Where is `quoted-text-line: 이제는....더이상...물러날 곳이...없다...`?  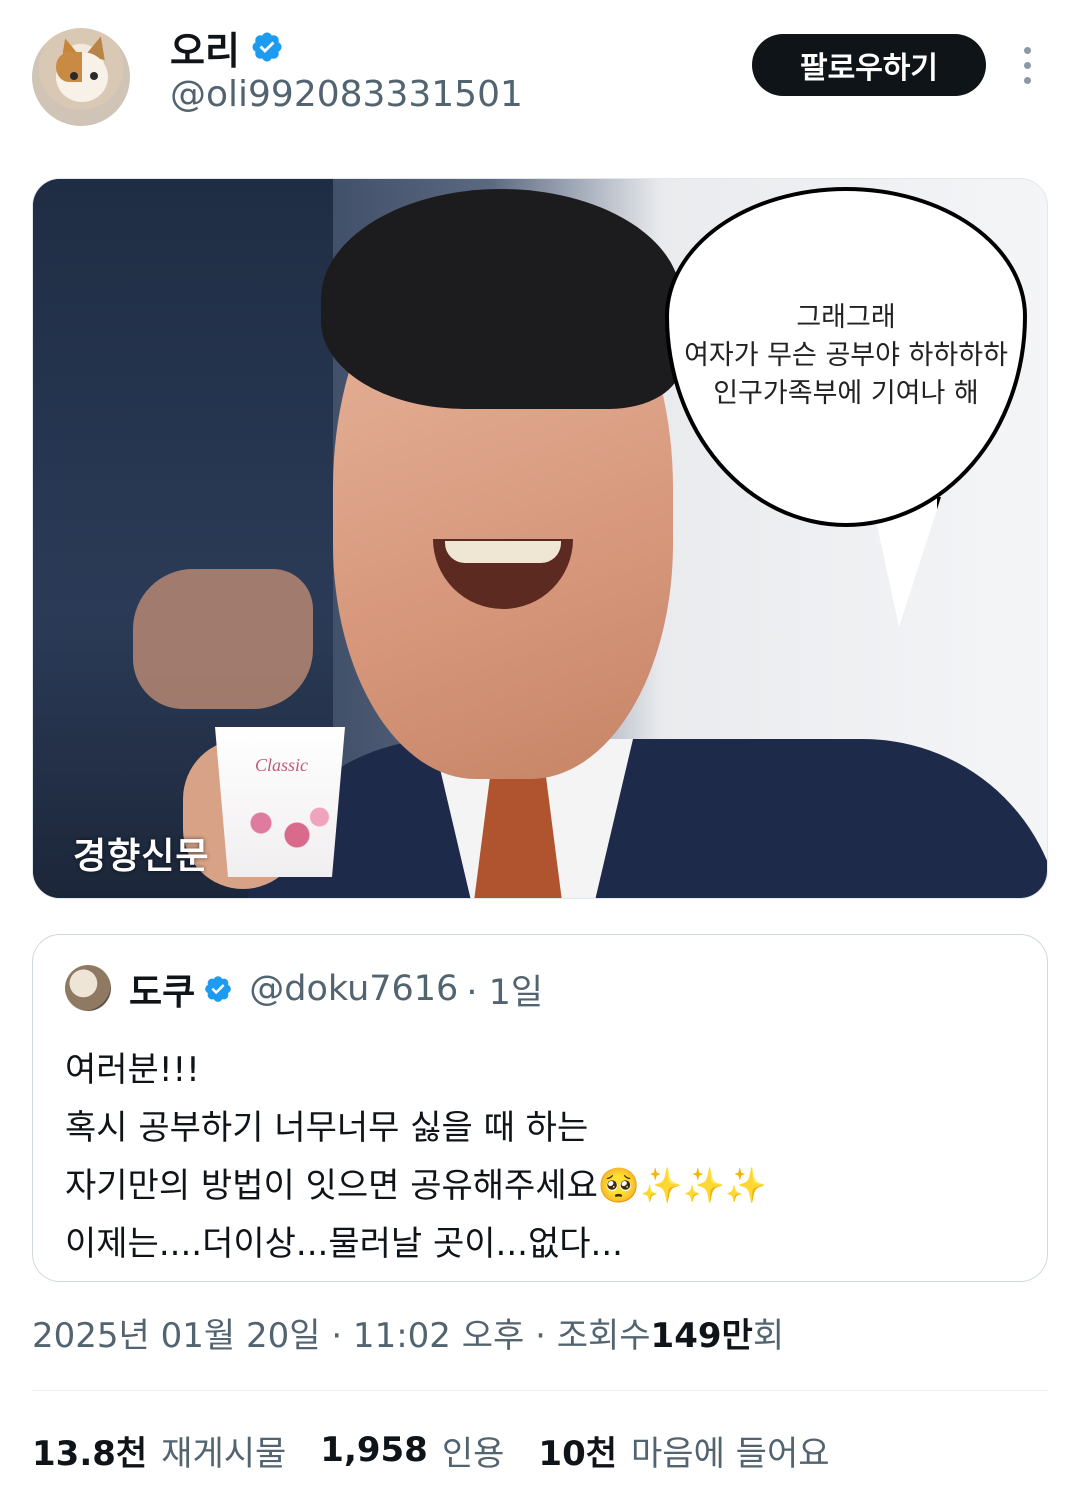 quoted-text-line: 이제는....더이상...물러날 곳이...없다... is located at coordinates (344, 1244).